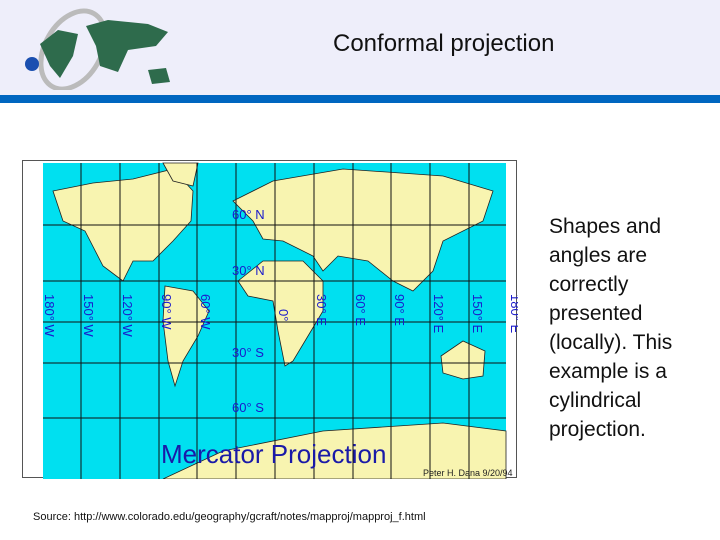 This screenshot has width=720, height=540. I want to click on lon-label: 180° E, so click(513, 314).